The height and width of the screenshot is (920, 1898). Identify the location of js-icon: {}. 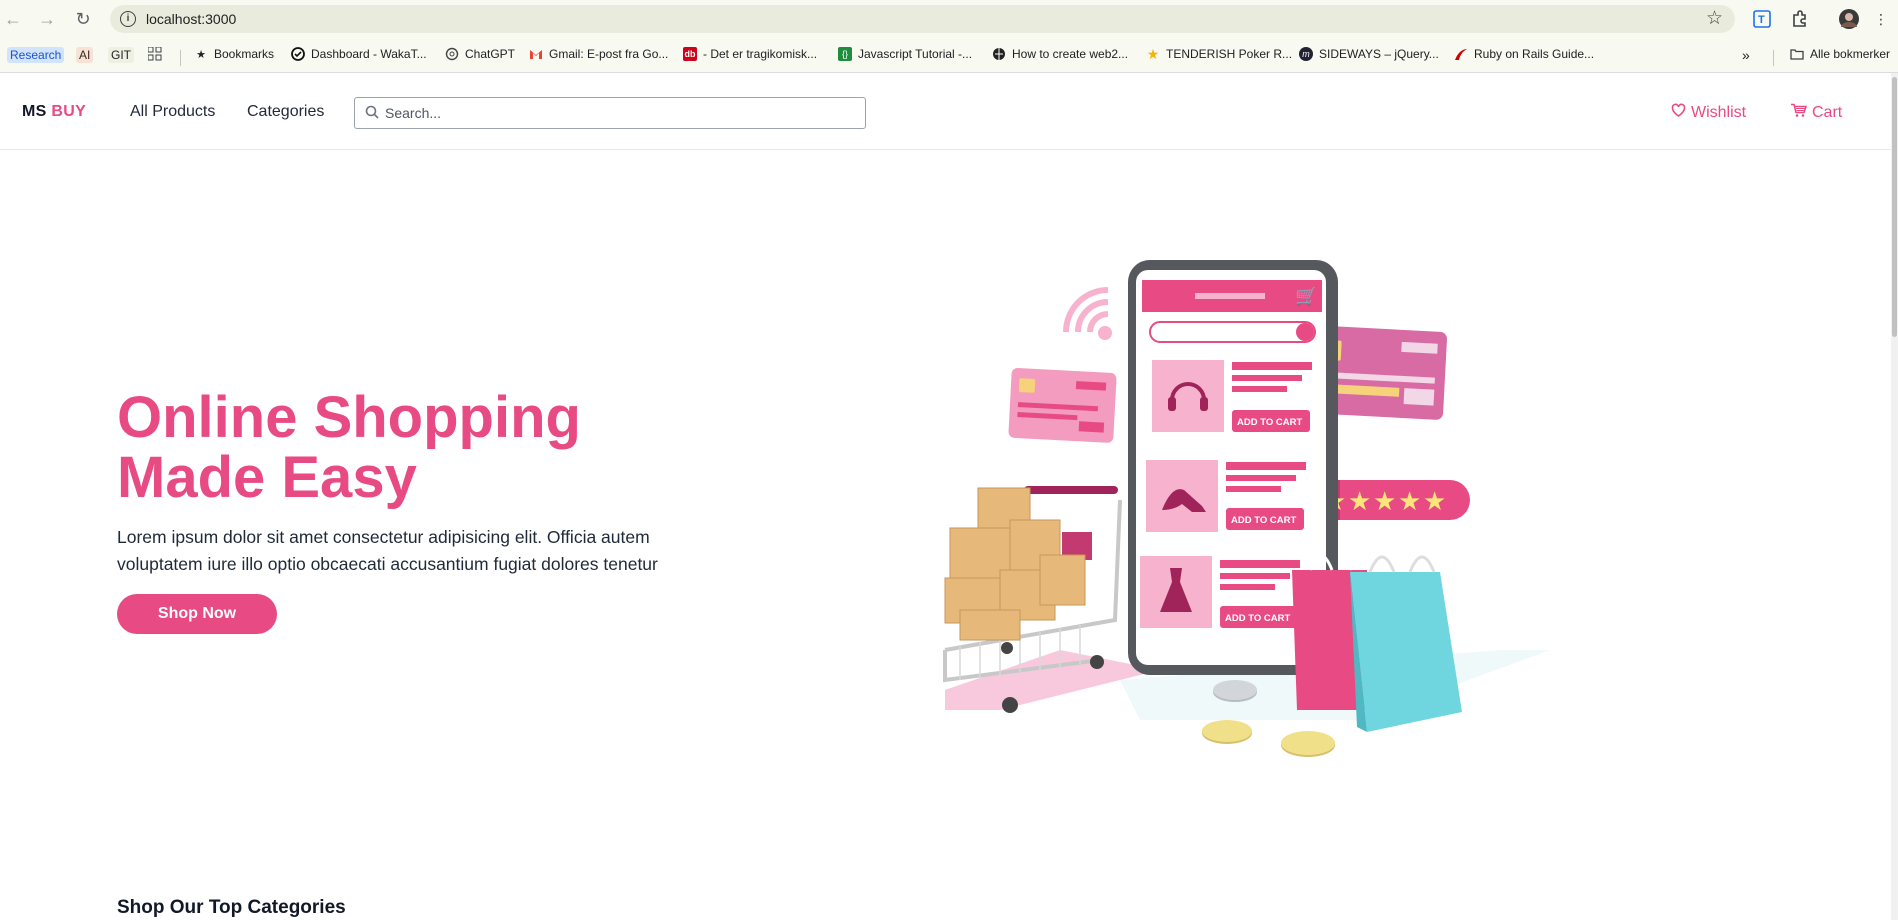
(845, 54).